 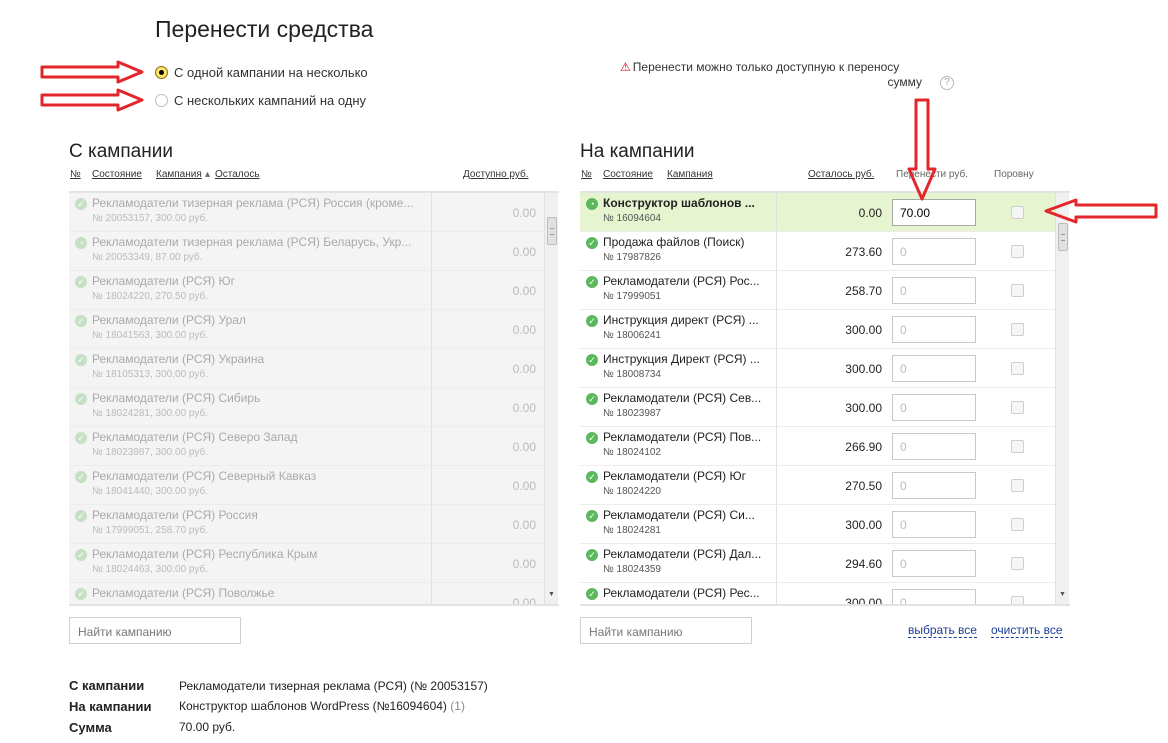 What do you see at coordinates (1062, 398) in the screenshot?
I see `to-table-scrollbar: ▼` at bounding box center [1062, 398].